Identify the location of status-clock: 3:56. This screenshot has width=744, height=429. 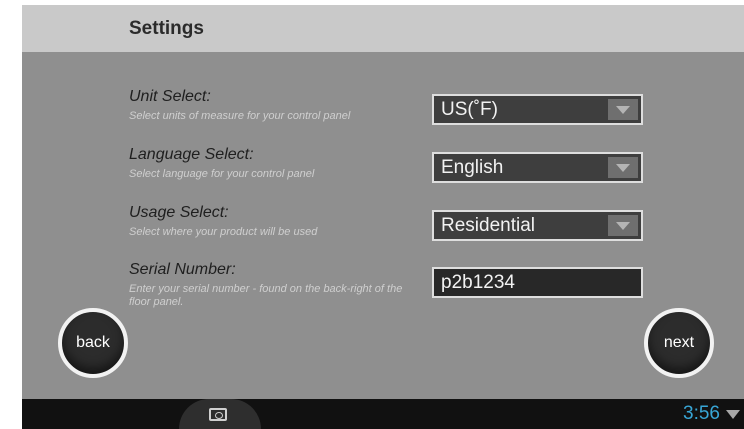
(701, 413).